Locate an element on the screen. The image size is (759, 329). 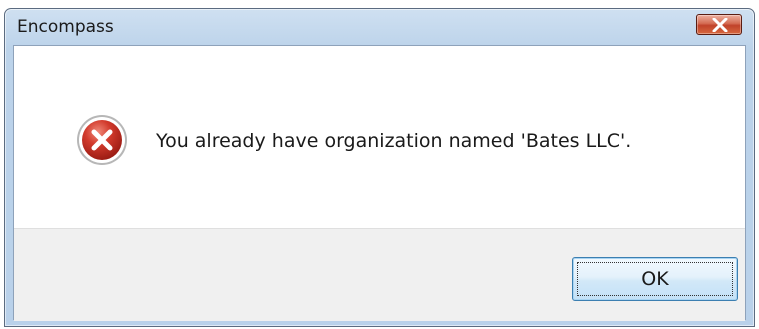
ok-button-label: OK is located at coordinates (655, 279).